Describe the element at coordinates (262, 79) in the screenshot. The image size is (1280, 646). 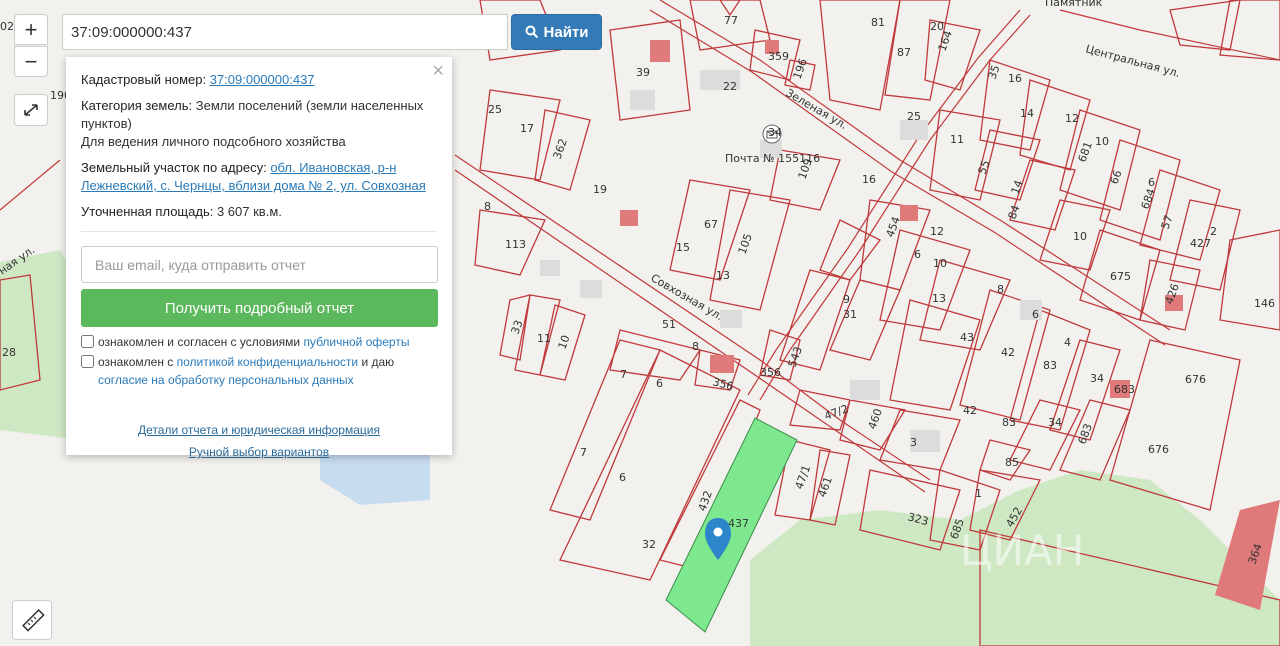
I see `cadastral-number-link: 37:09:000000:437` at that location.